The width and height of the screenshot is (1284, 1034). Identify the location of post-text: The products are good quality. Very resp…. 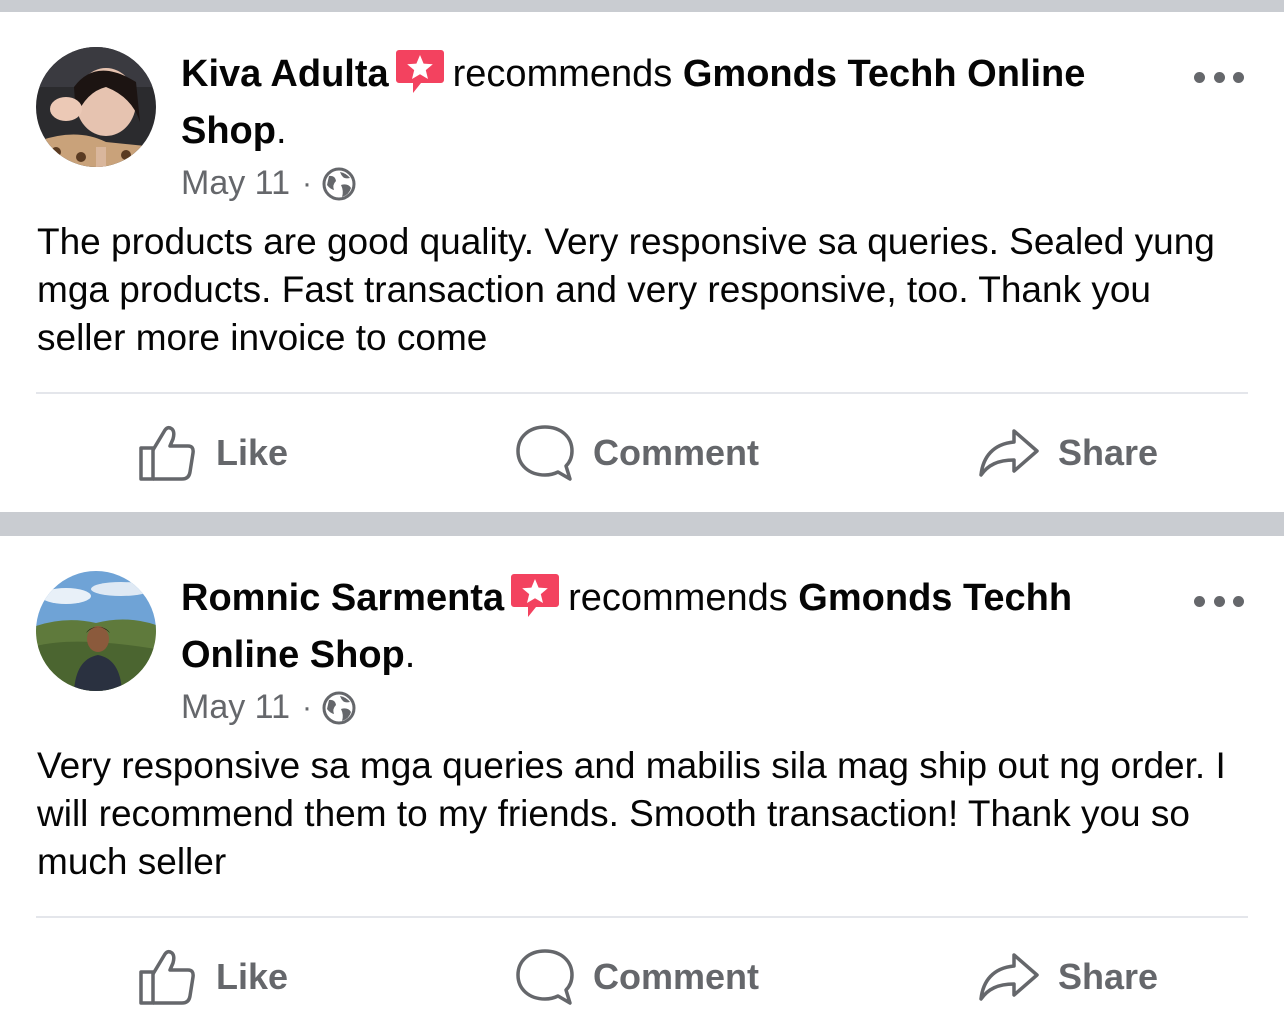
(626, 289).